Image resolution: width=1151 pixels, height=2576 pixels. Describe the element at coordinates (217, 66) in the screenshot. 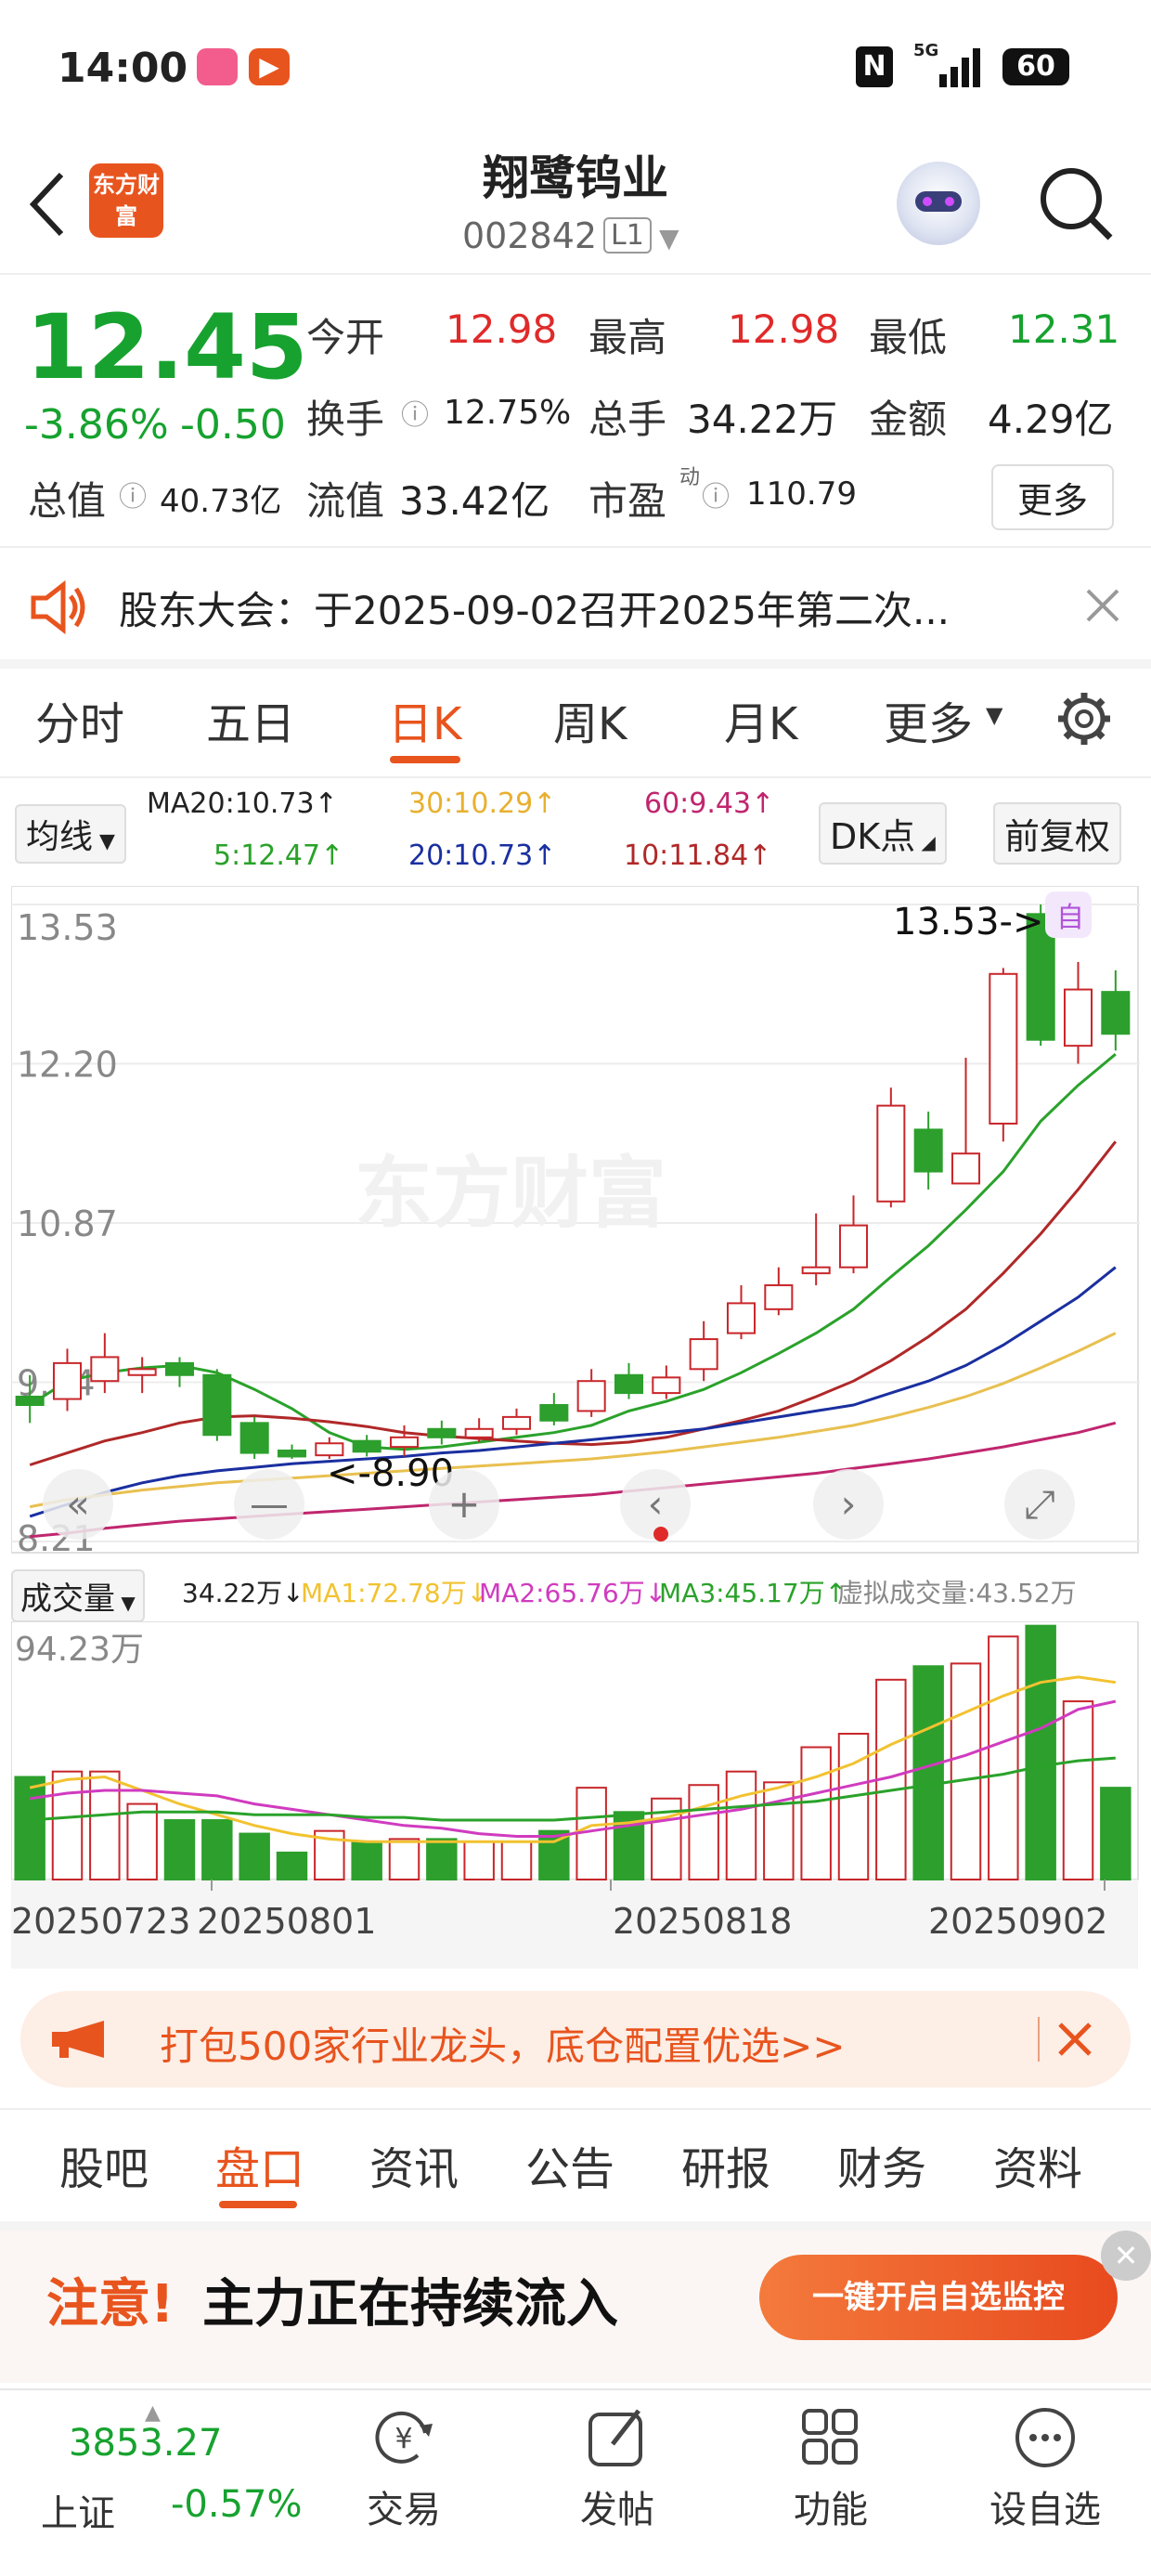

I see `bilibili-icon` at that location.